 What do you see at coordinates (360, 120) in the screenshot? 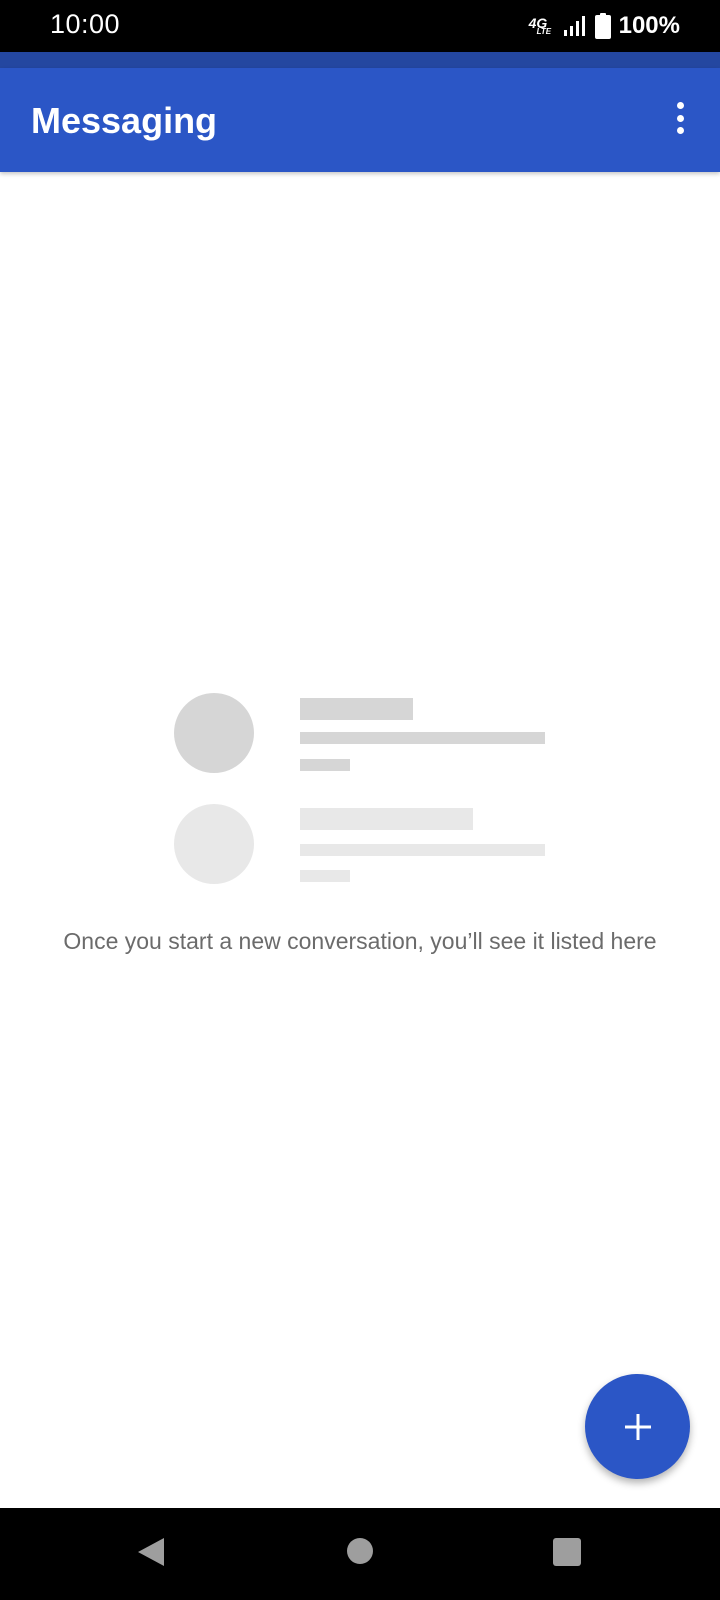
I see `app-bar: Messaging` at bounding box center [360, 120].